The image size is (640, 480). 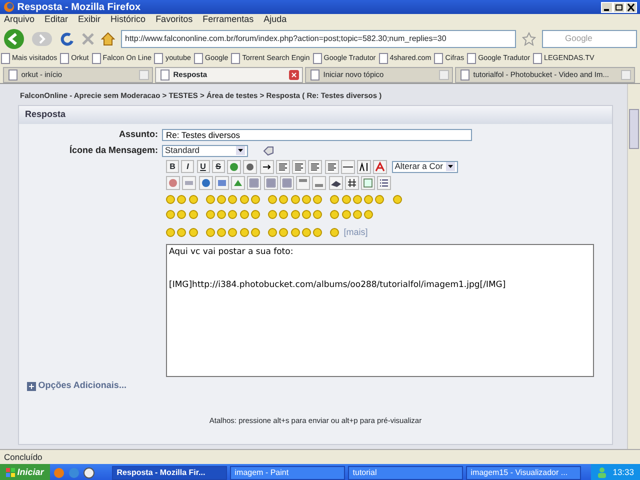 What do you see at coordinates (364, 167) in the screenshot?
I see `font-size-icon` at bounding box center [364, 167].